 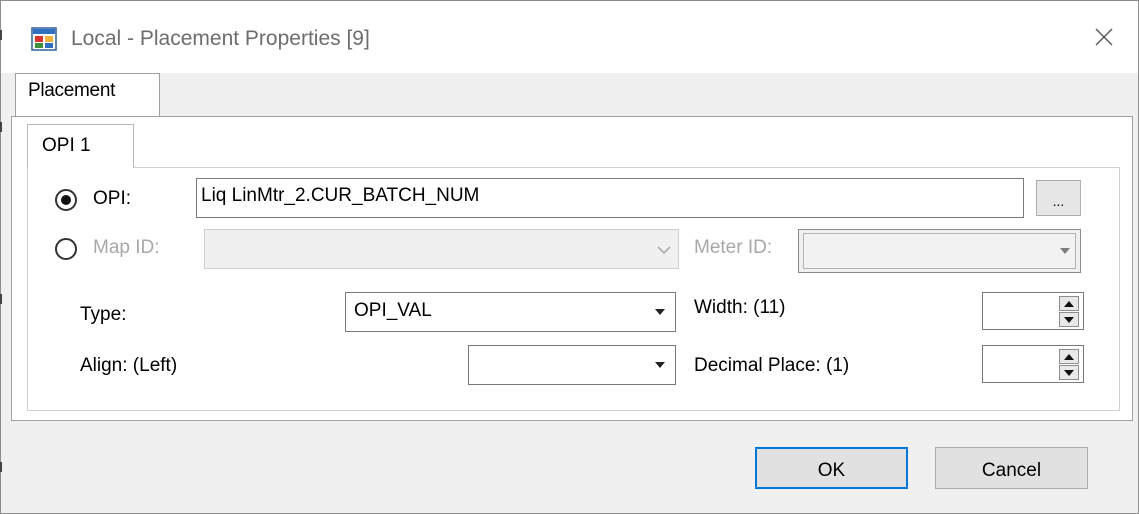 What do you see at coordinates (831, 468) in the screenshot?
I see `ok-button: OK` at bounding box center [831, 468].